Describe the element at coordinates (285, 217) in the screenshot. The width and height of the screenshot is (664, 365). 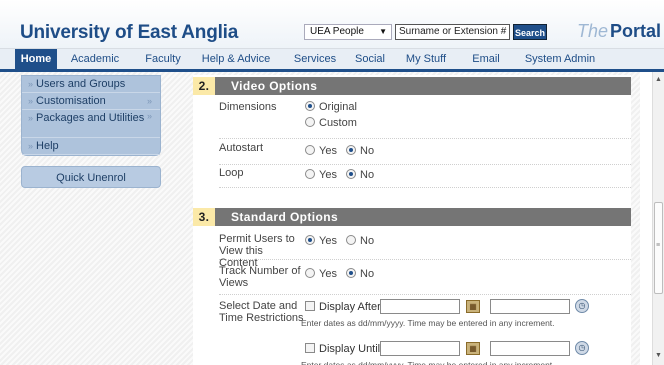
I see `section-title: Standard Options` at that location.